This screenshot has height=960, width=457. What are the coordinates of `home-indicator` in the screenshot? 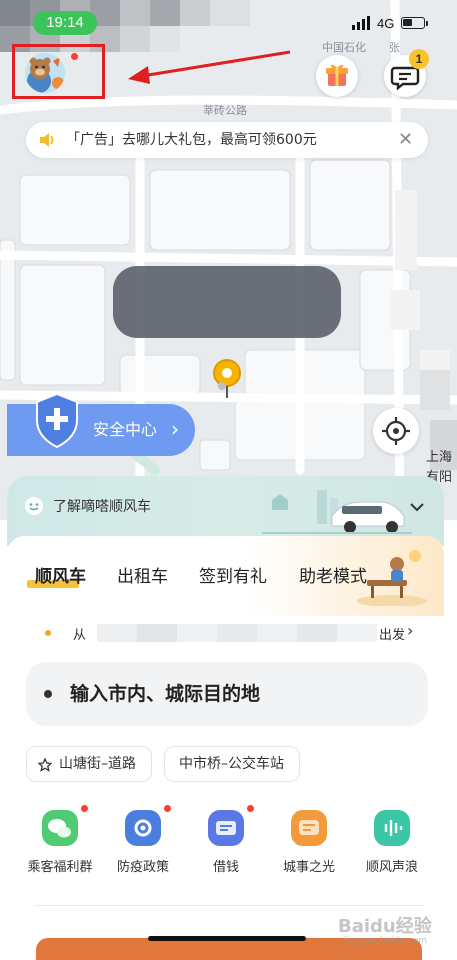 It's located at (227, 938).